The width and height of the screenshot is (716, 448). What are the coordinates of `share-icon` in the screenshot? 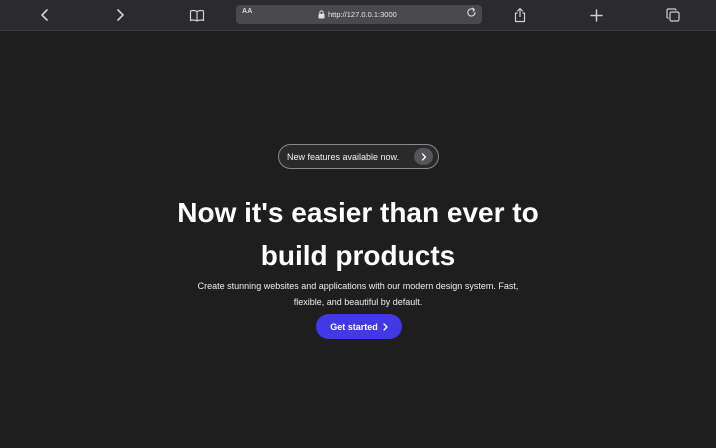 It's located at (520, 15).